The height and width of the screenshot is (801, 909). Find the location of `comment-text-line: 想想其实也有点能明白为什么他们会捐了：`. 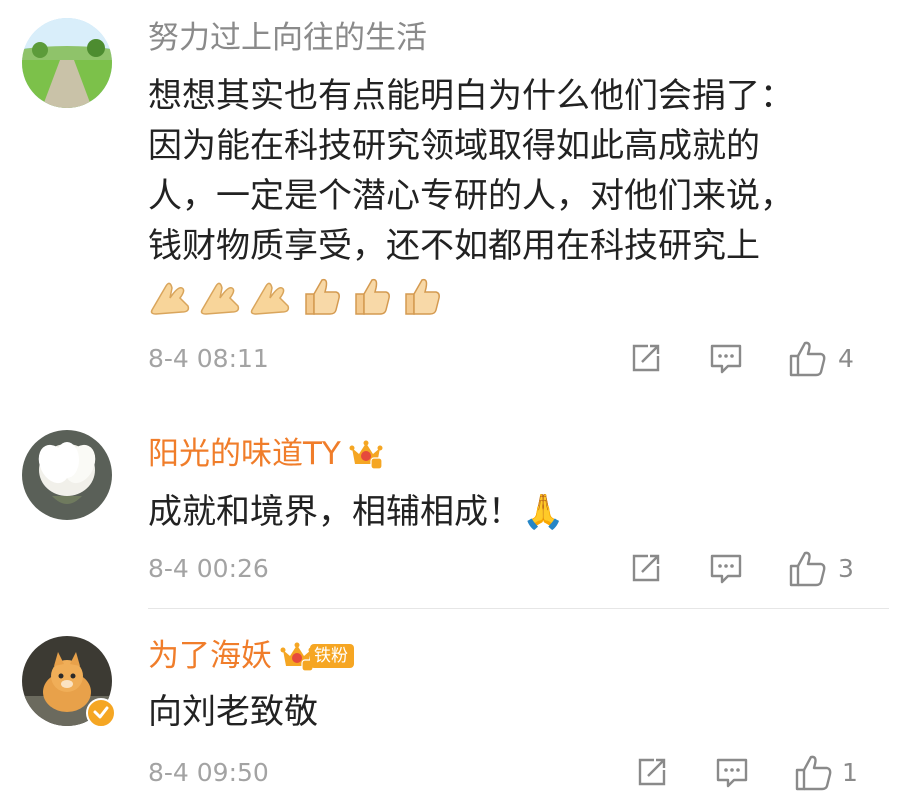

comment-text-line: 想想其实也有点能明白为什么他们会捐了： is located at coordinates (471, 96).